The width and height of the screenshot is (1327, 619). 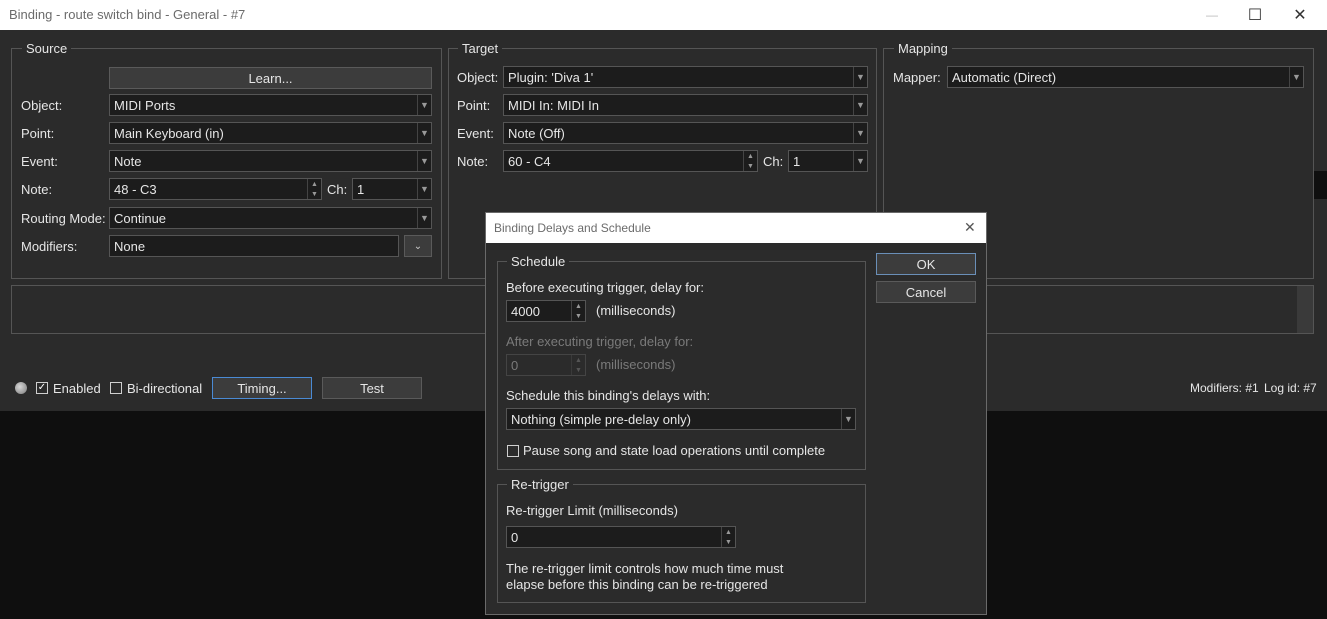 What do you see at coordinates (554, 105) in the screenshot?
I see `target-point-value: MIDI In` at bounding box center [554, 105].